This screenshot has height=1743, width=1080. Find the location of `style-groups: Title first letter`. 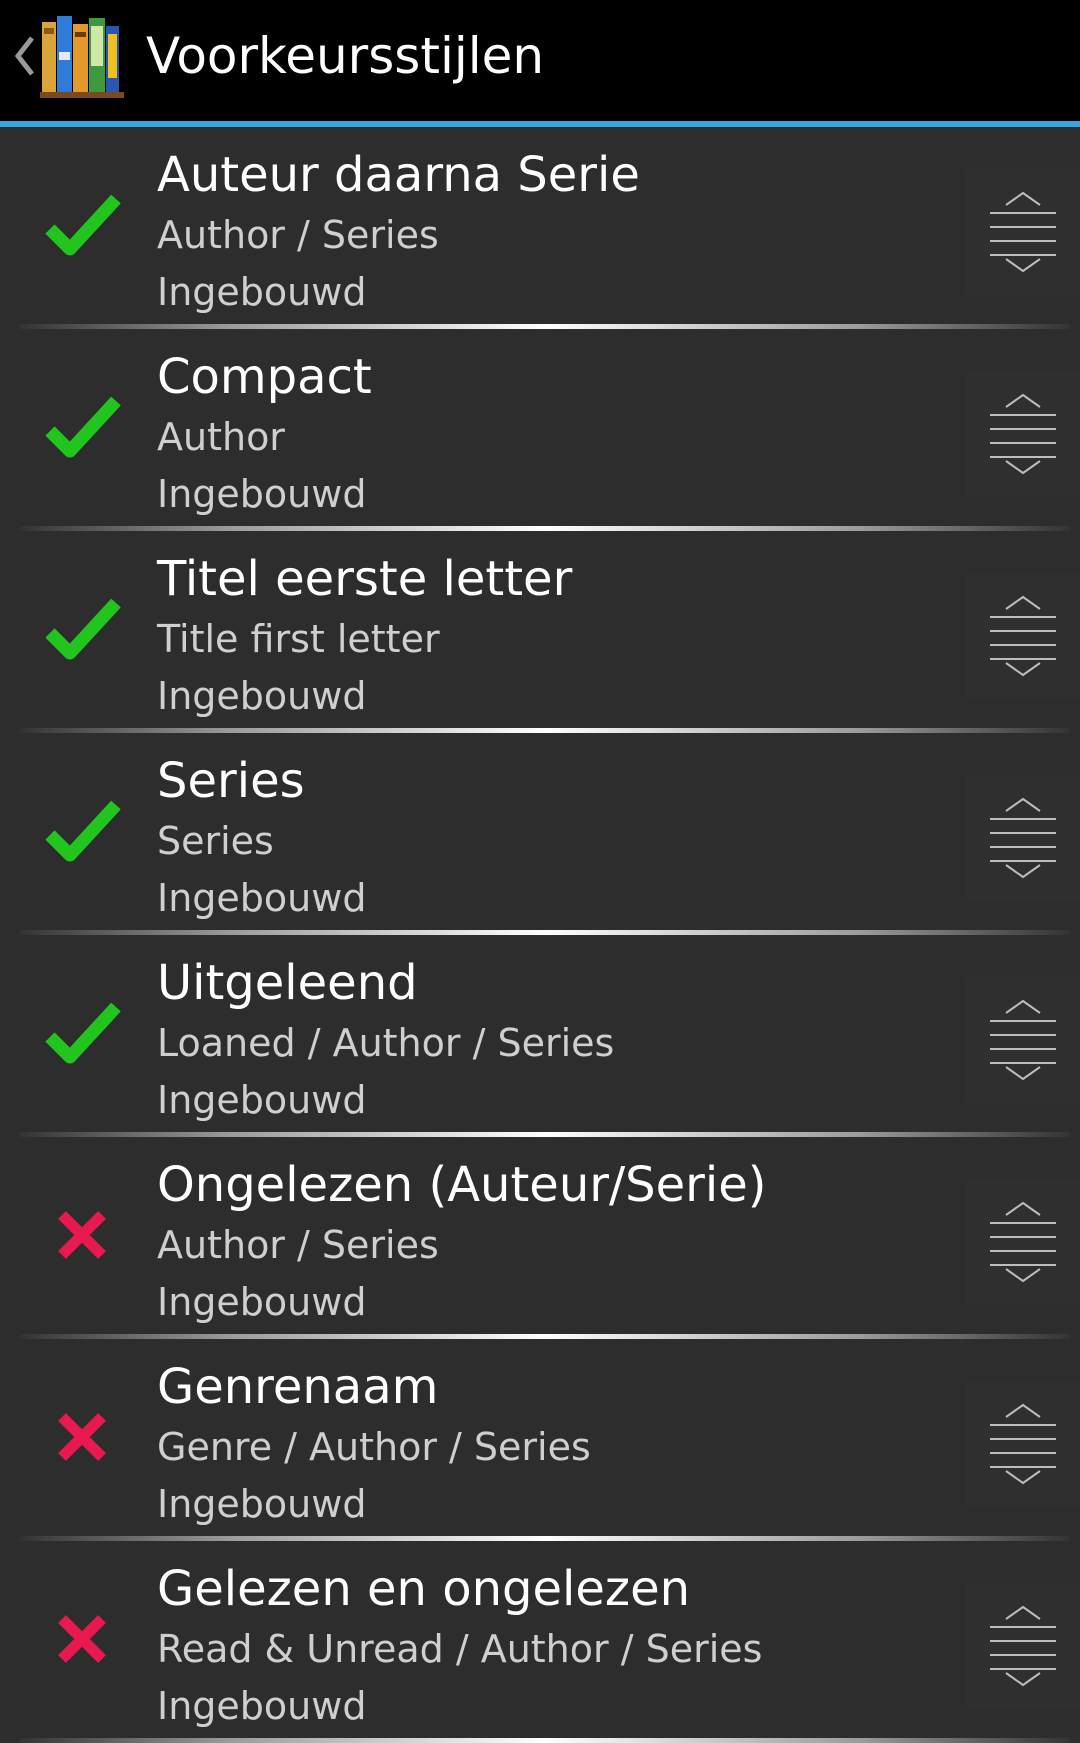

style-groups: Title first letter is located at coordinates (298, 639).